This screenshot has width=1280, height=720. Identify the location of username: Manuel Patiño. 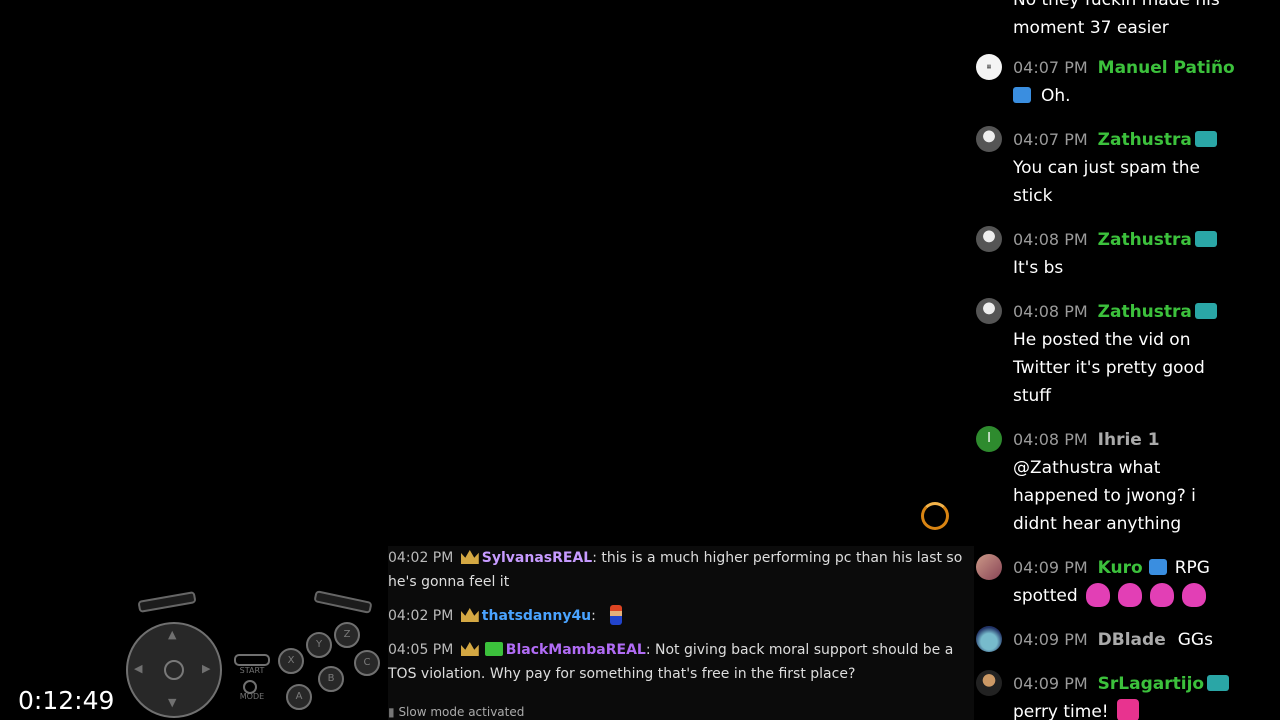
(1166, 68).